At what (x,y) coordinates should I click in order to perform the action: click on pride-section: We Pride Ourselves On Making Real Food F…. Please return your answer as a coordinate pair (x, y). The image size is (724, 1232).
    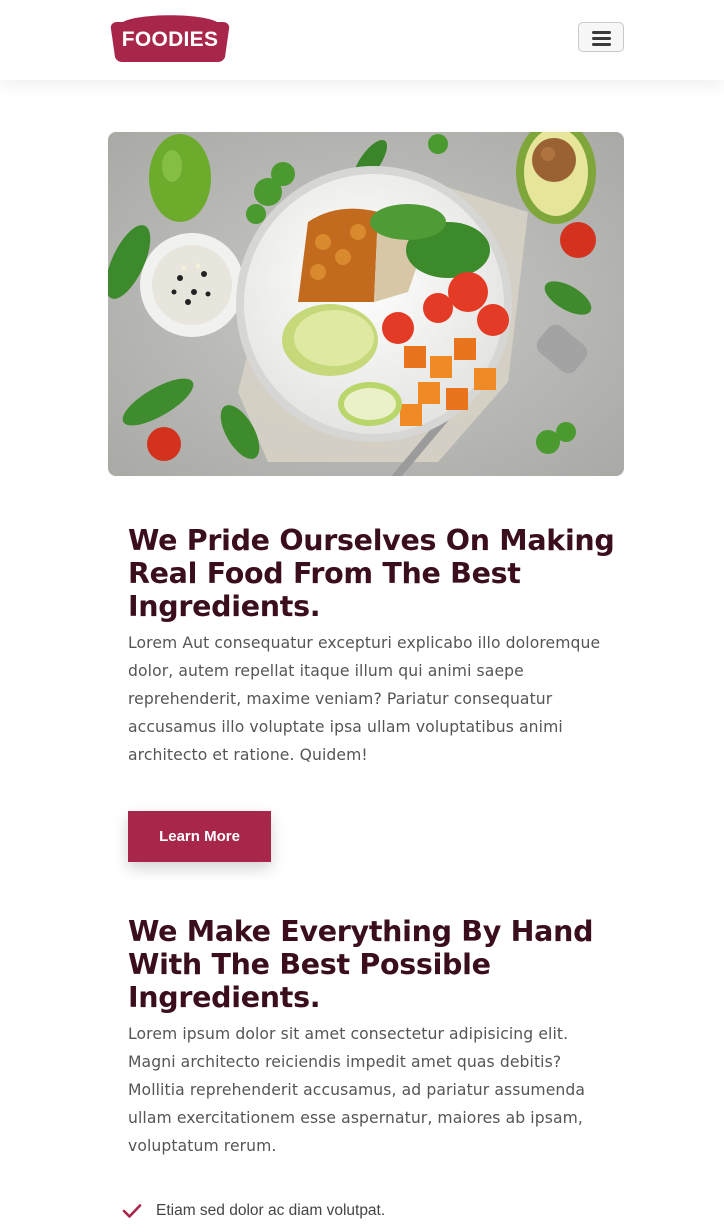
    Looking at the image, I should click on (373, 646).